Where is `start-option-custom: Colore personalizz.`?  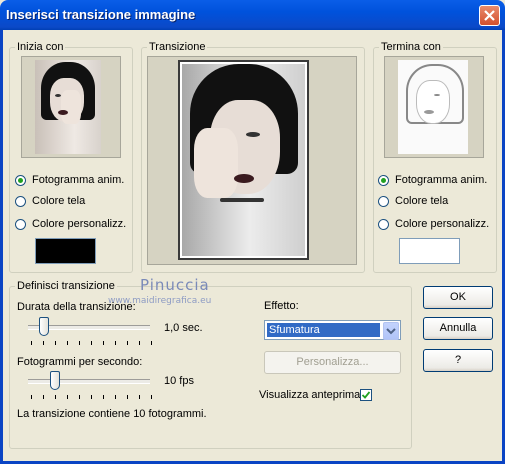 start-option-custom: Colore personalizz. is located at coordinates (70, 224).